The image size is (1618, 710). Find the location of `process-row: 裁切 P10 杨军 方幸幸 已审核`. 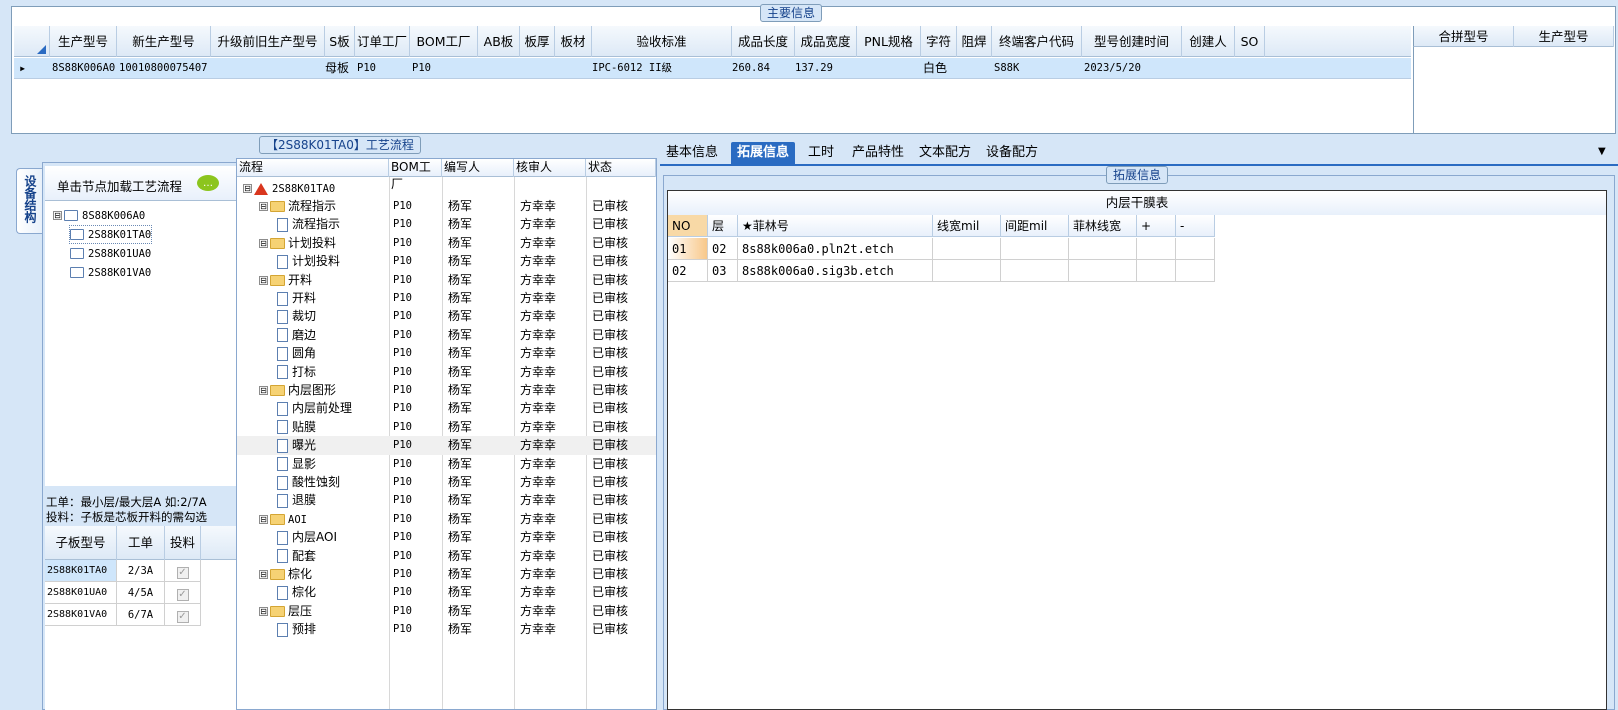

process-row: 裁切 P10 杨军 方幸幸 已审核 is located at coordinates (446, 316).